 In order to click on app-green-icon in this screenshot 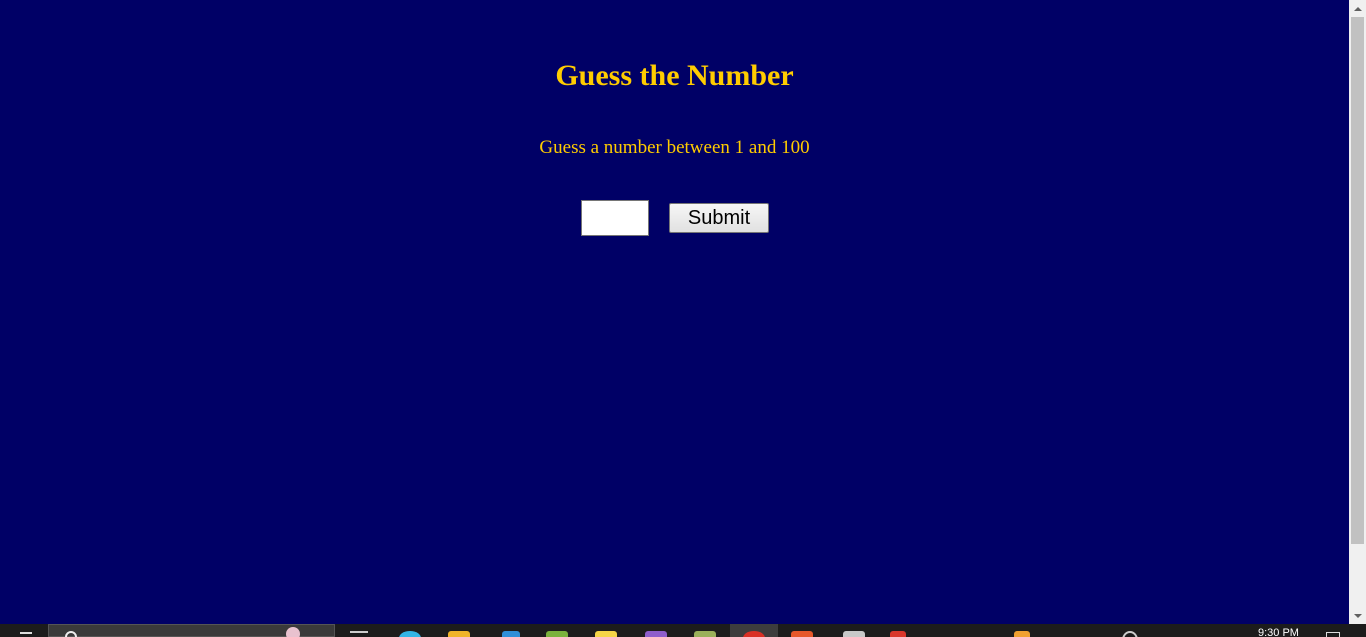, I will do `click(557, 634)`.